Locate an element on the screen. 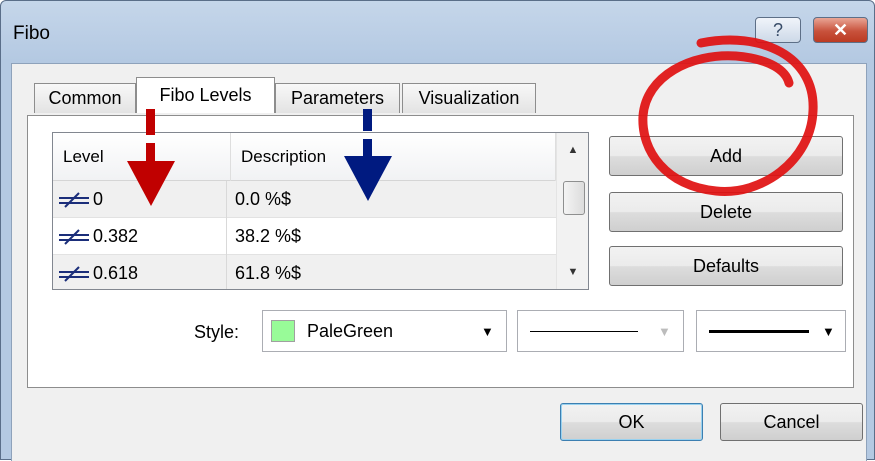 The image size is (875, 461). scroll-thumb is located at coordinates (574, 198).